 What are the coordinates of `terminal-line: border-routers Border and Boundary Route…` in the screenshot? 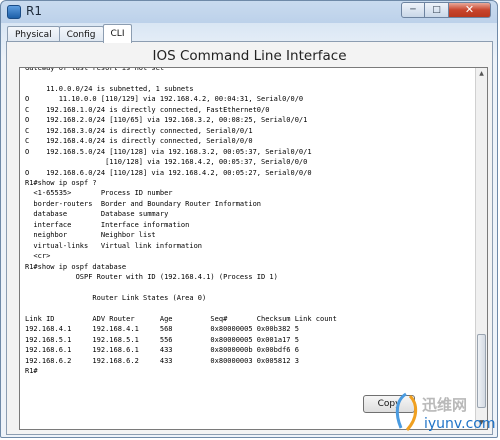 It's located at (143, 203).